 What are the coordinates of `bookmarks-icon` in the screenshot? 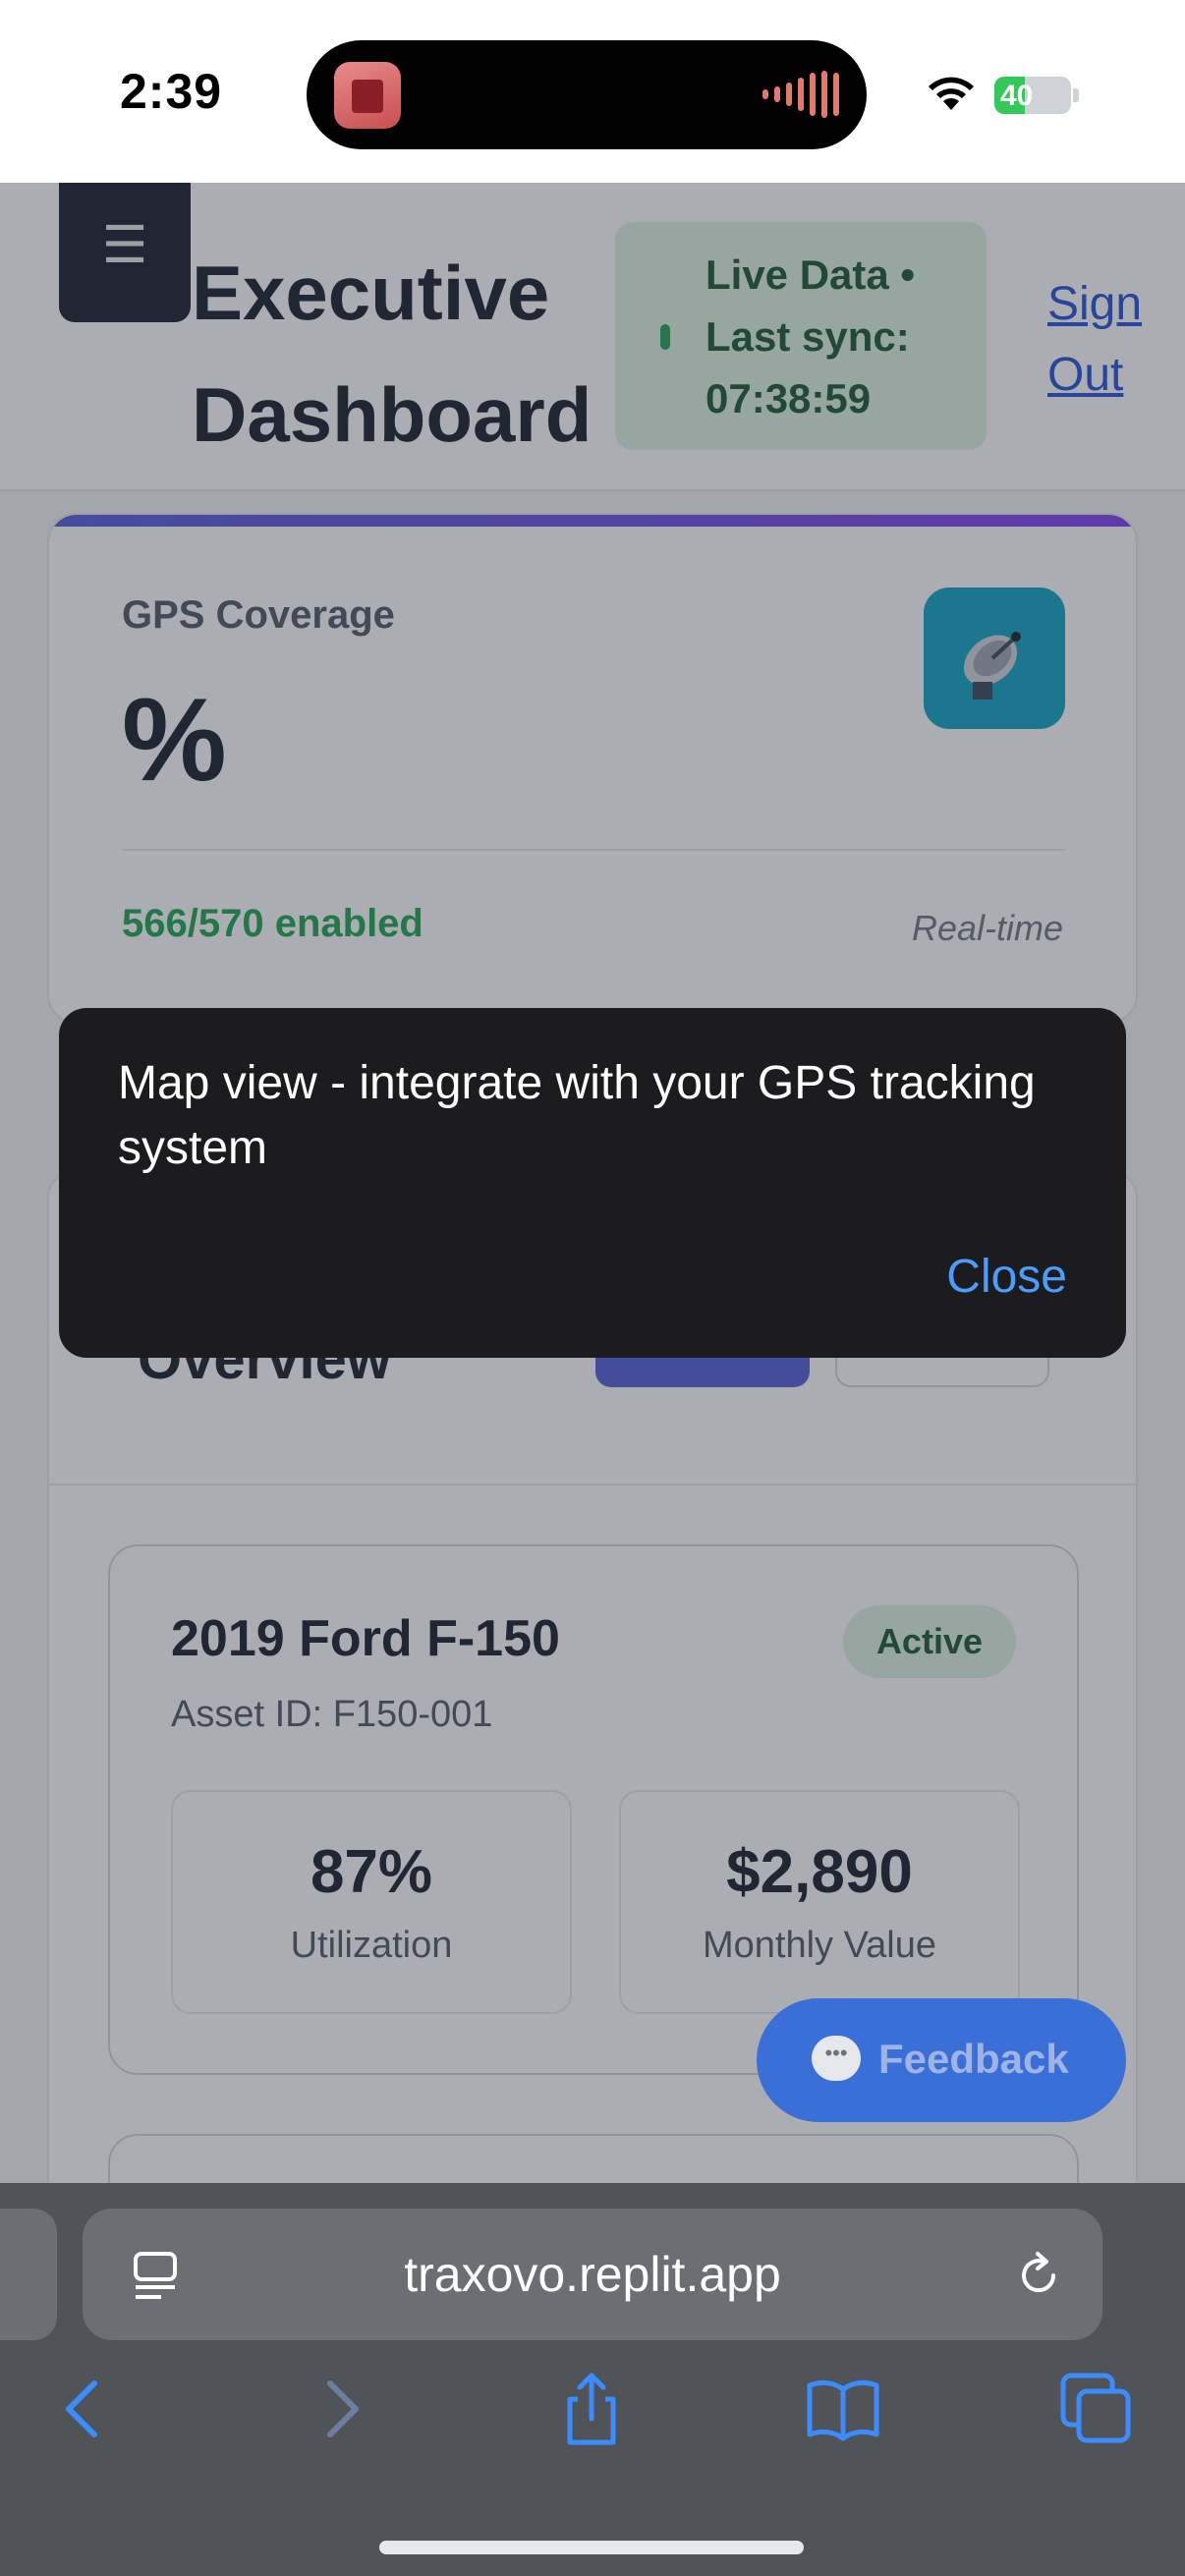 It's located at (843, 2409).